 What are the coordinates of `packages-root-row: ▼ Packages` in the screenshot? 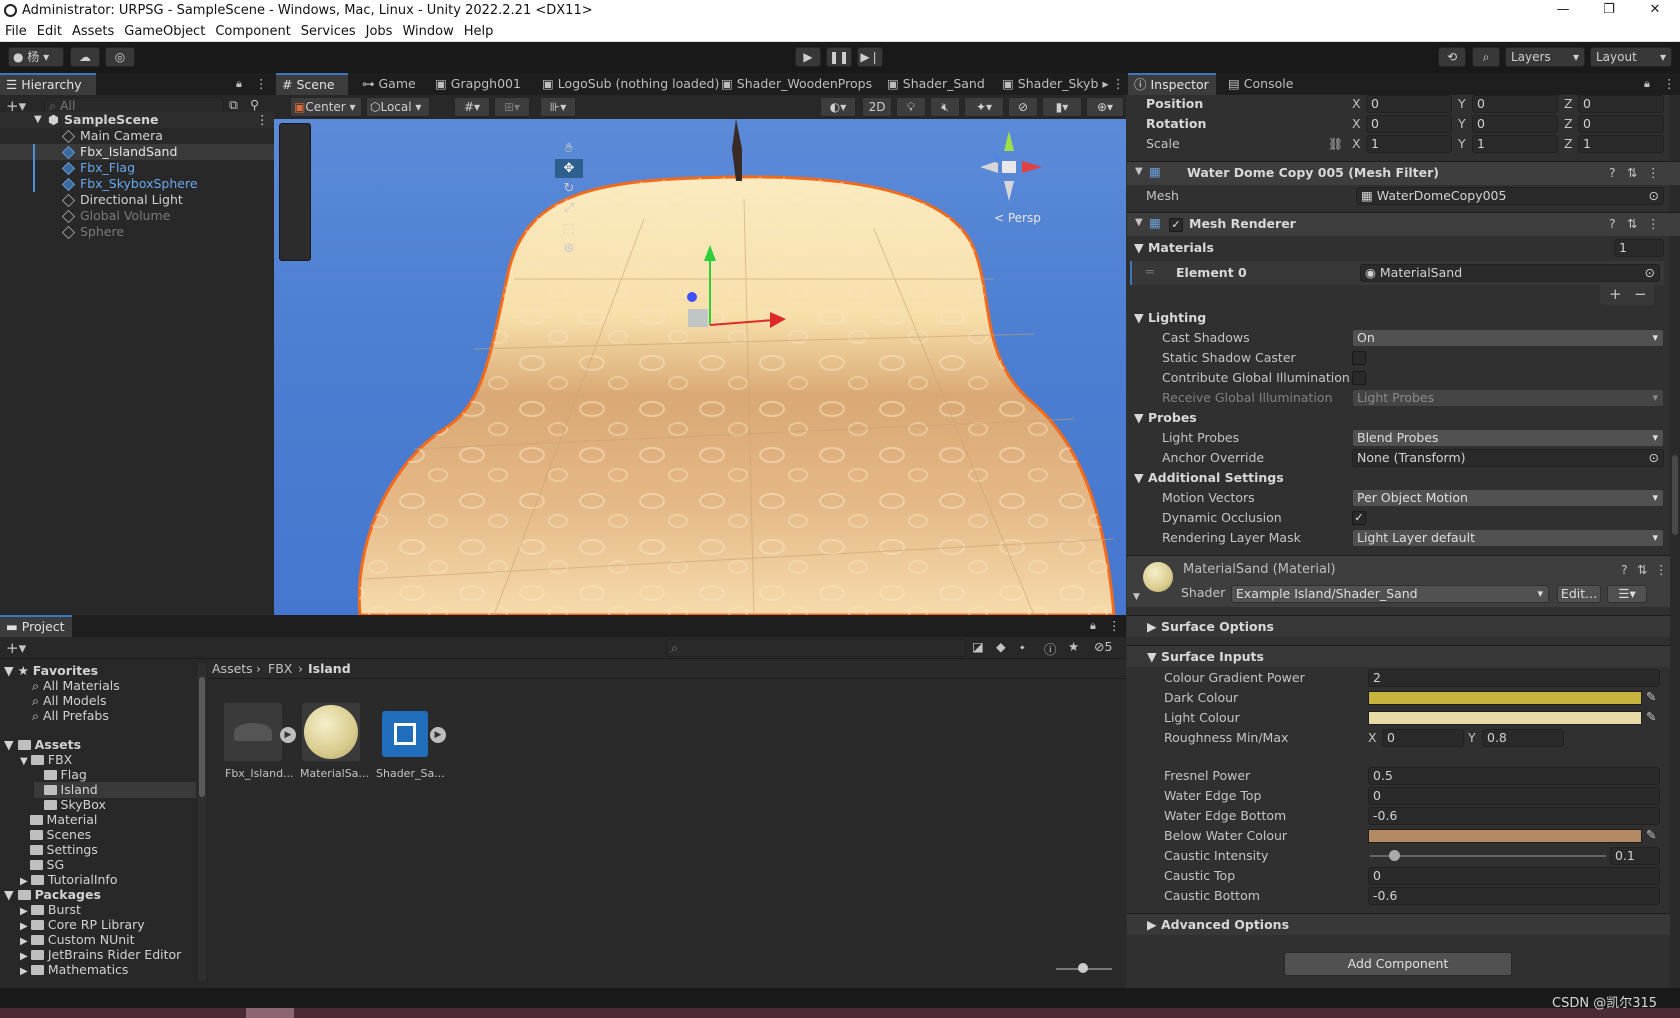 It's located at (52, 895).